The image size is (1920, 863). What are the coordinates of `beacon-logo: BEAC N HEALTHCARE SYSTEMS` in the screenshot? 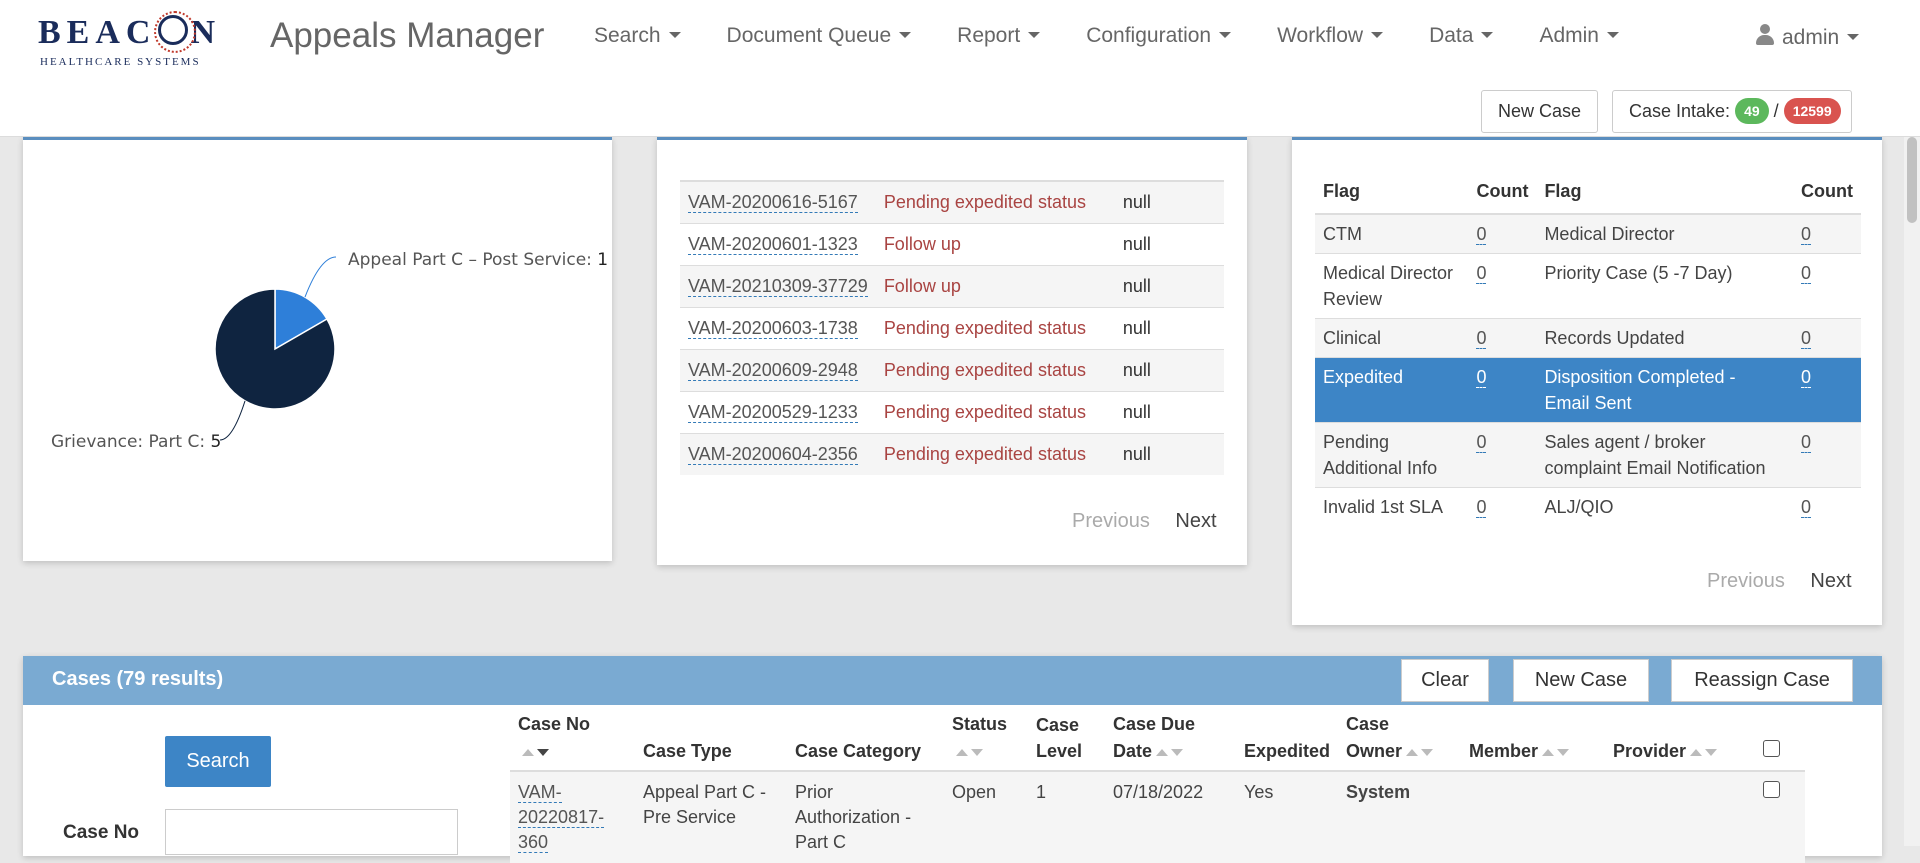 It's located at (133, 39).